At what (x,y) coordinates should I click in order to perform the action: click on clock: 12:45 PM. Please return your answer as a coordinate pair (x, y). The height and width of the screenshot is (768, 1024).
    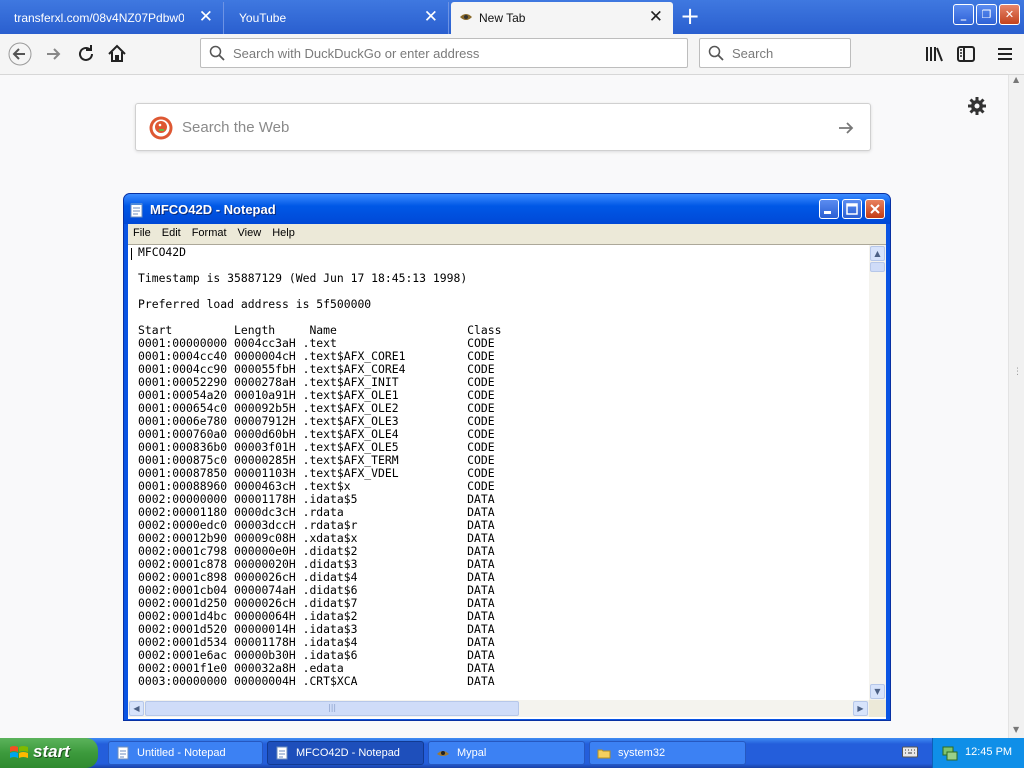
    Looking at the image, I should click on (988, 752).